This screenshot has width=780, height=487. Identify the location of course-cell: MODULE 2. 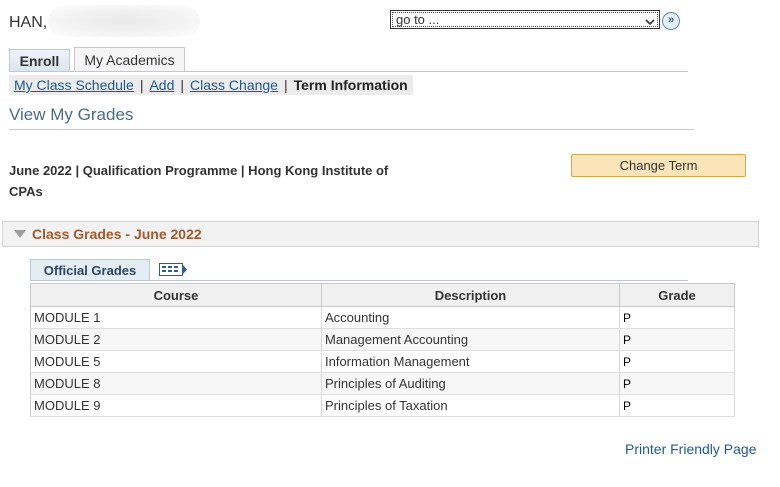
(176, 339).